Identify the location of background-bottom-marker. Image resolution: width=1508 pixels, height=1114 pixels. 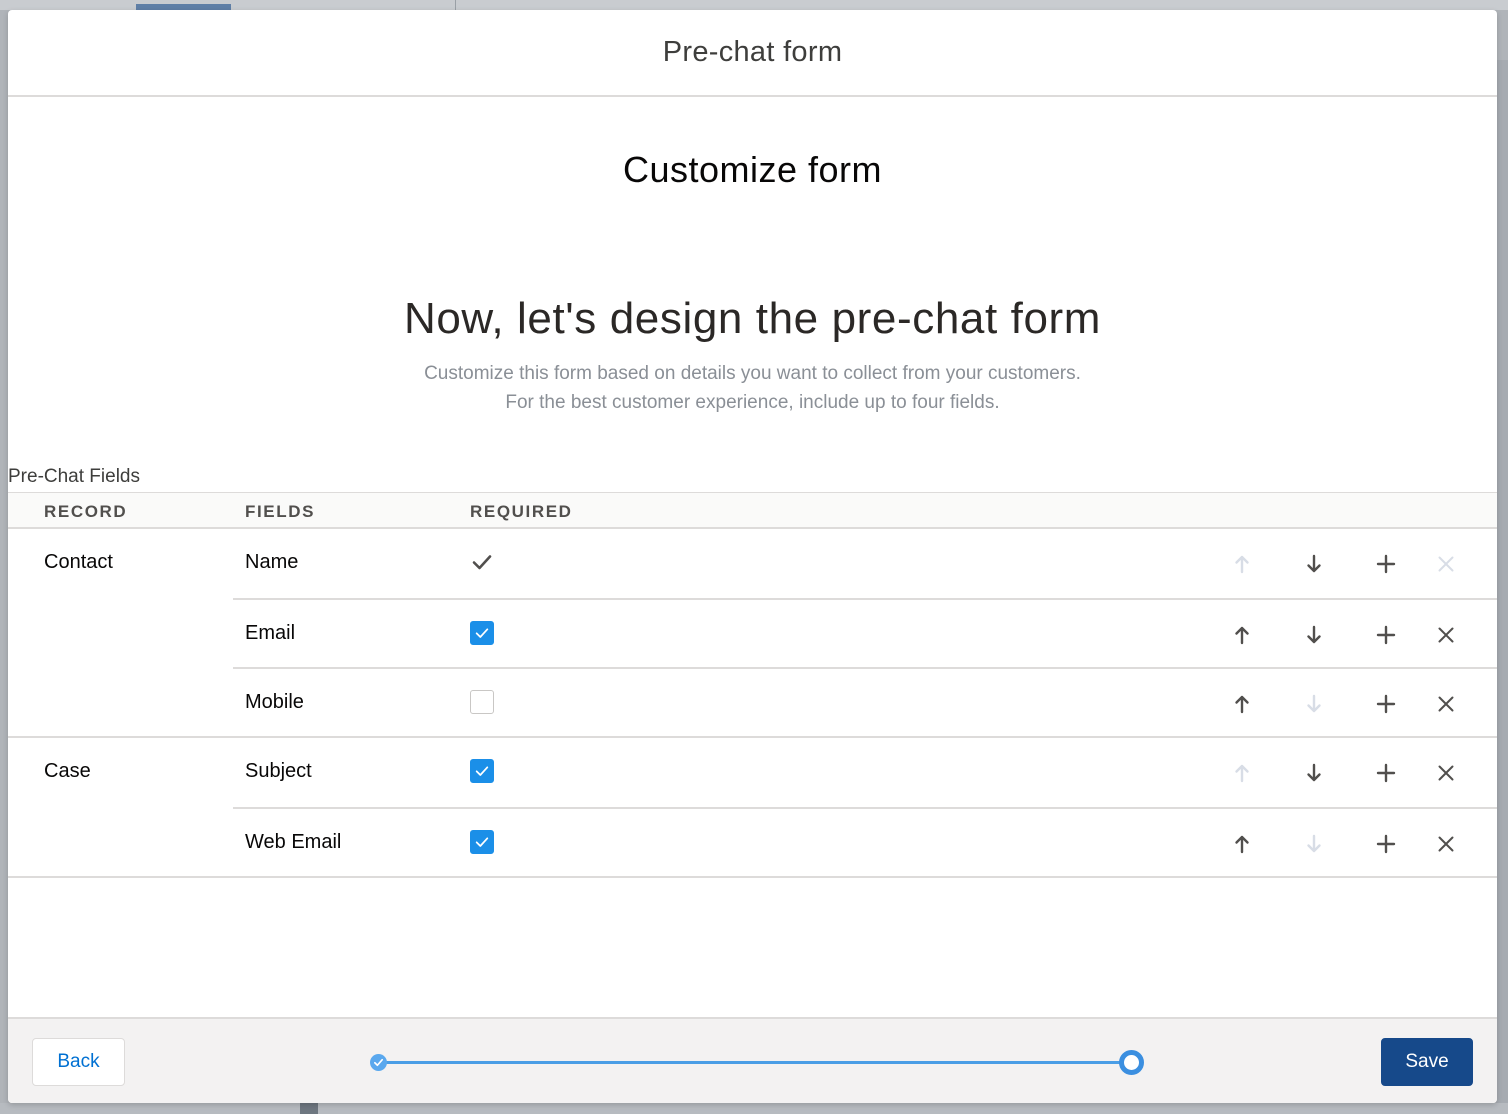
(309, 1108).